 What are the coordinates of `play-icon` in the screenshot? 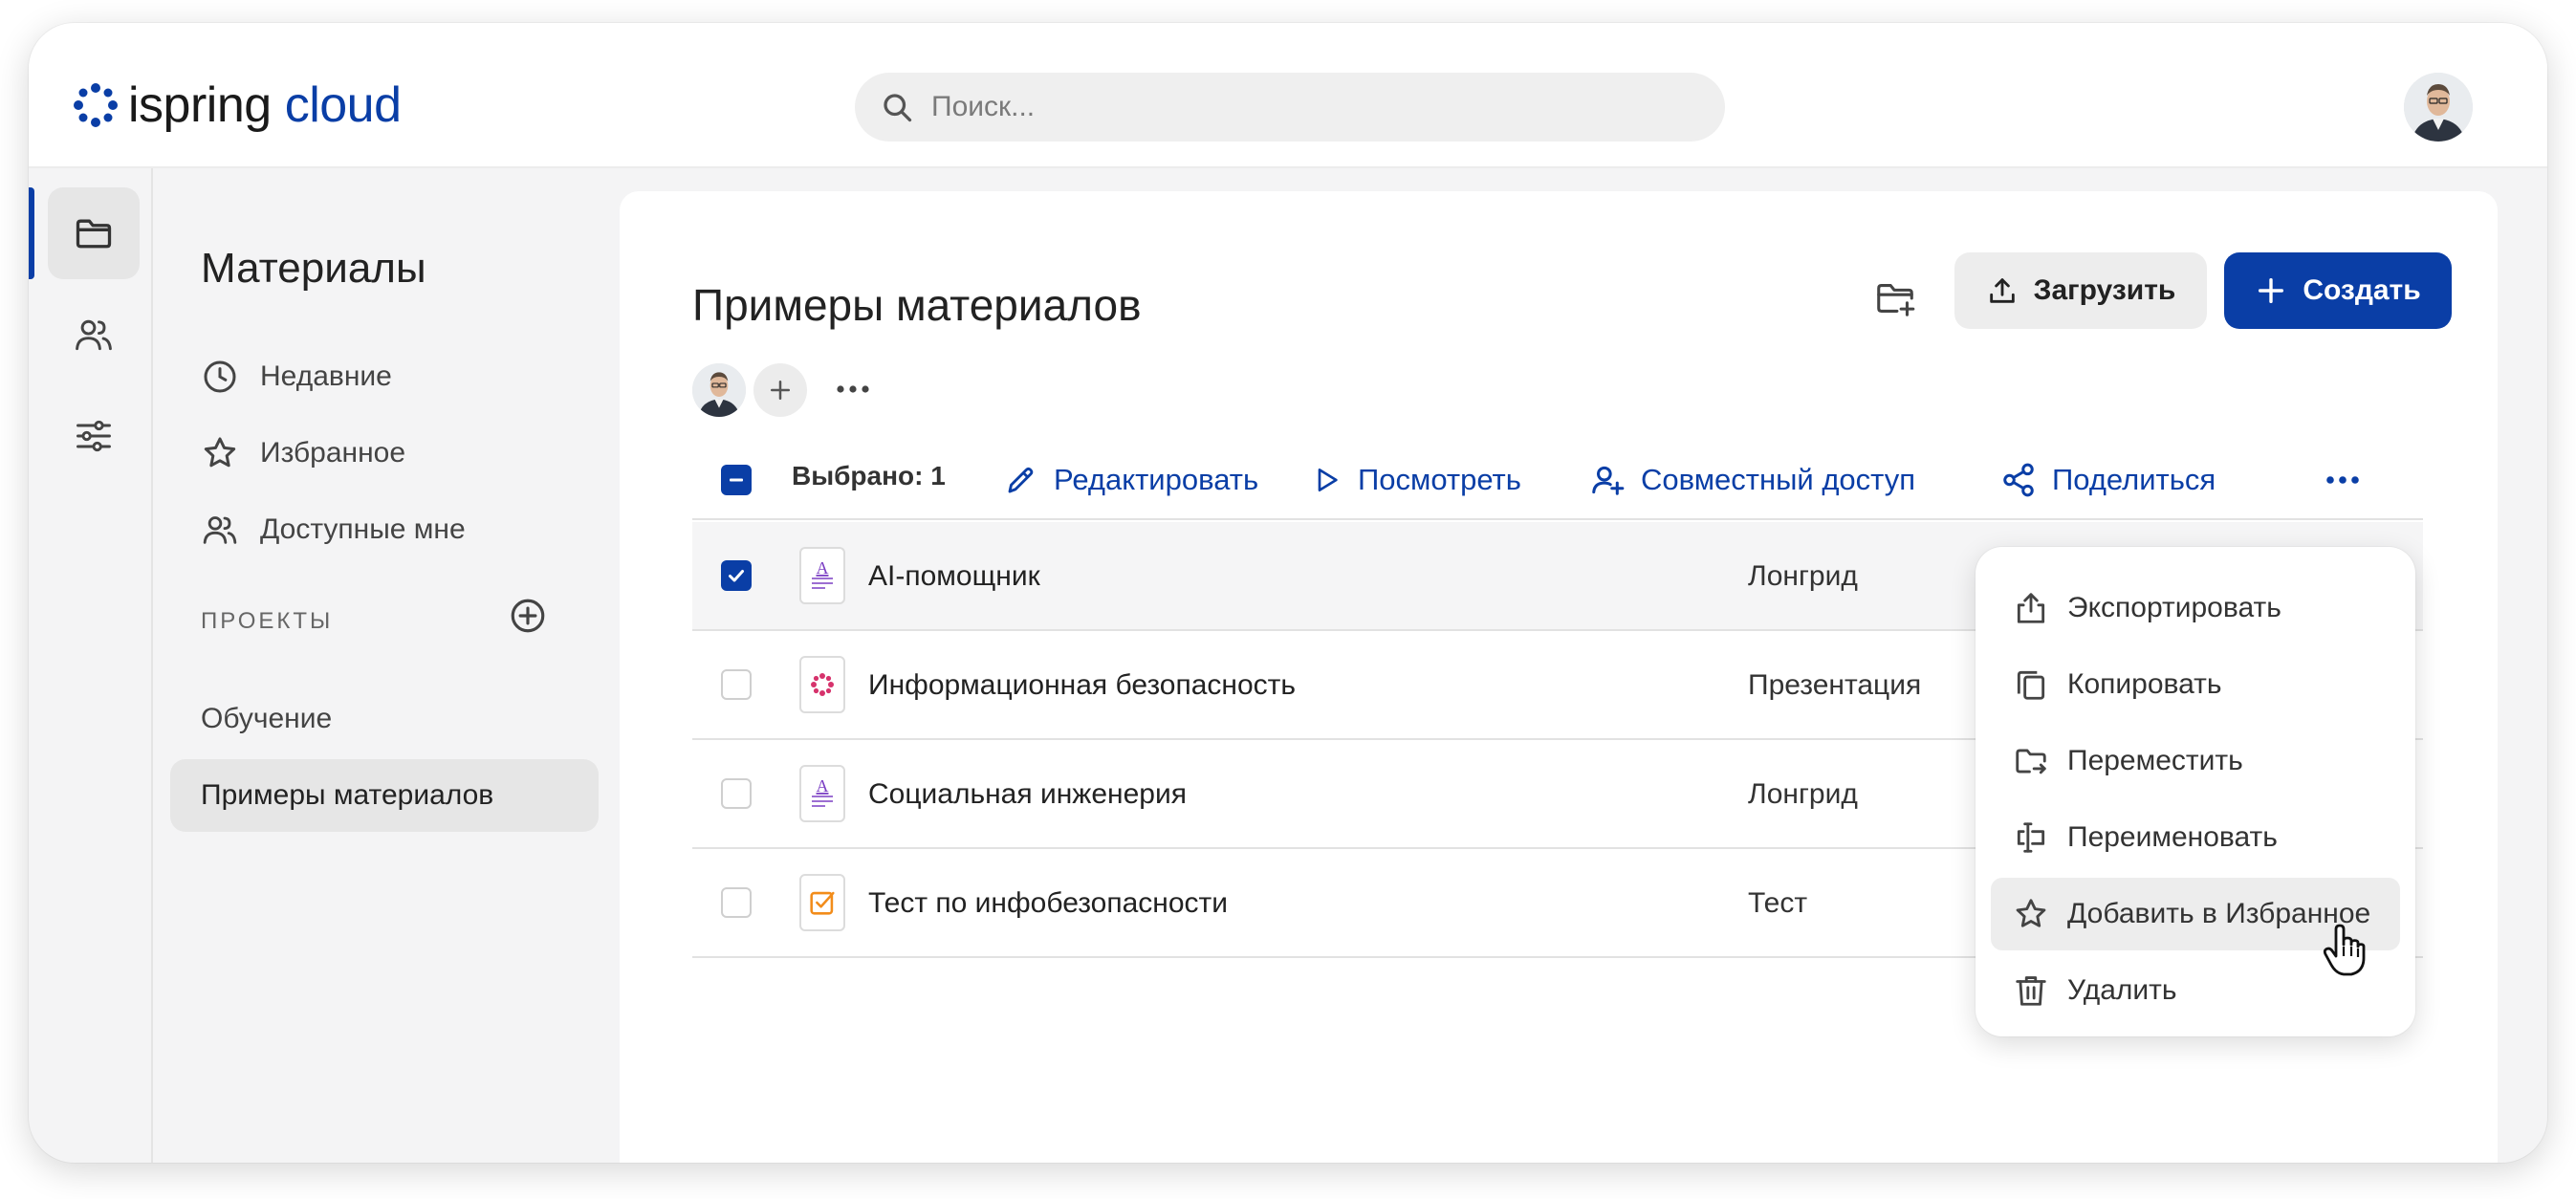 It's located at (1327, 480).